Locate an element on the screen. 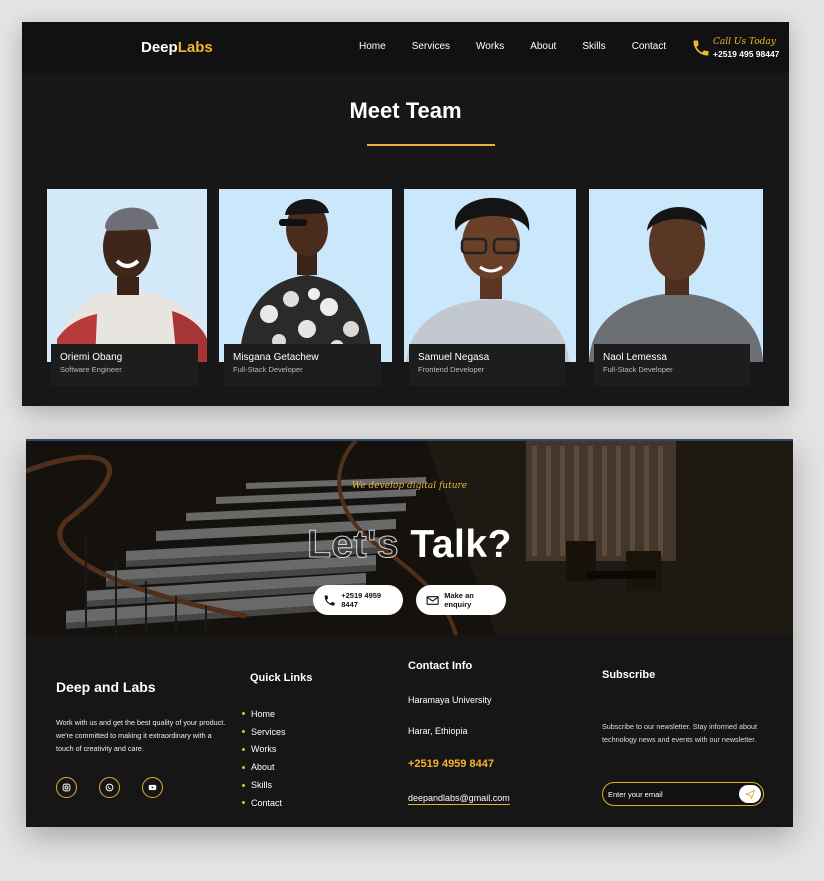 The height and width of the screenshot is (881, 824). call-label: Call Us Today is located at coordinates (744, 42).